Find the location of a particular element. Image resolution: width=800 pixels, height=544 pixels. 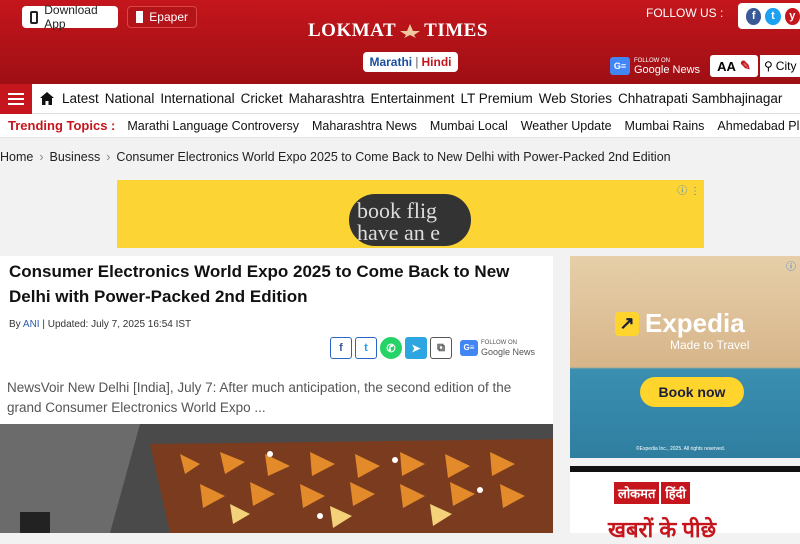

nav-item-entertainment: Entertainment is located at coordinates (415, 98).